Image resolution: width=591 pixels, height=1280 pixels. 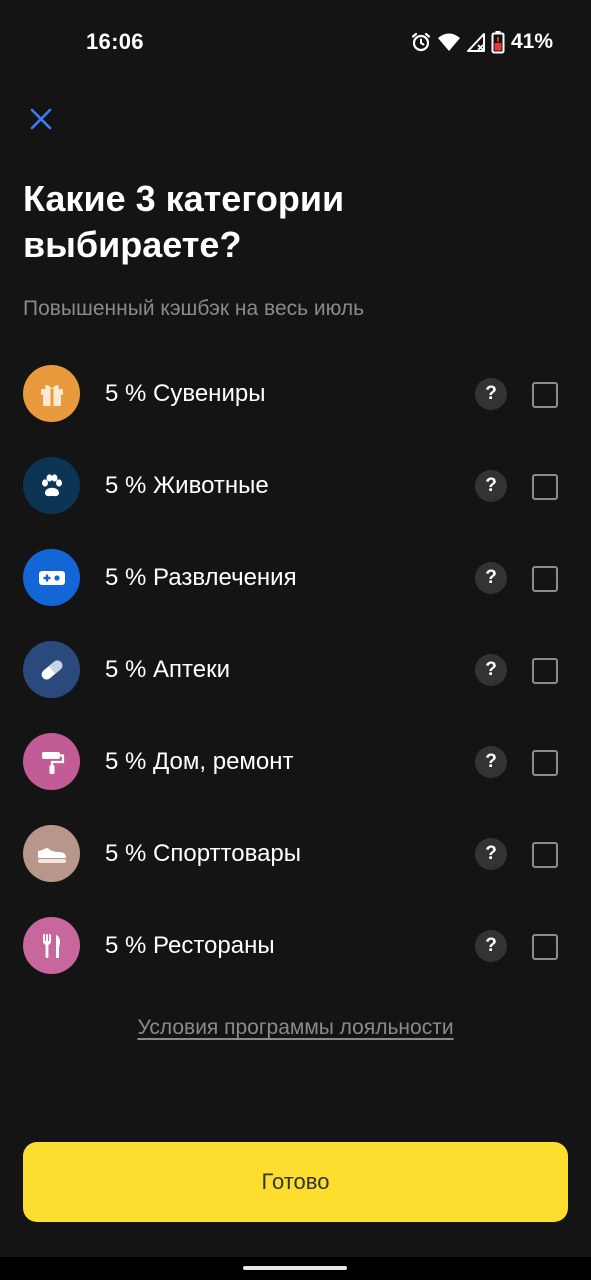 I want to click on status-icons: 41%, so click(x=481, y=42).